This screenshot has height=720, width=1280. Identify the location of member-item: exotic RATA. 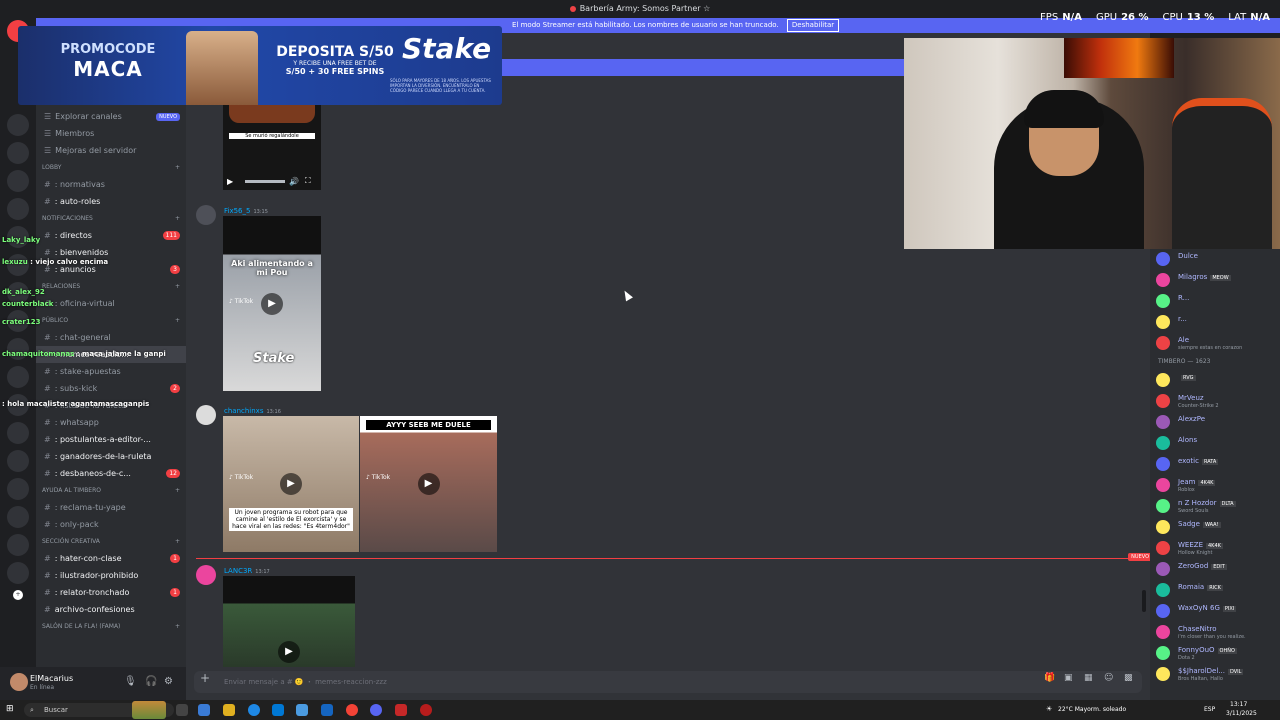
(1215, 464).